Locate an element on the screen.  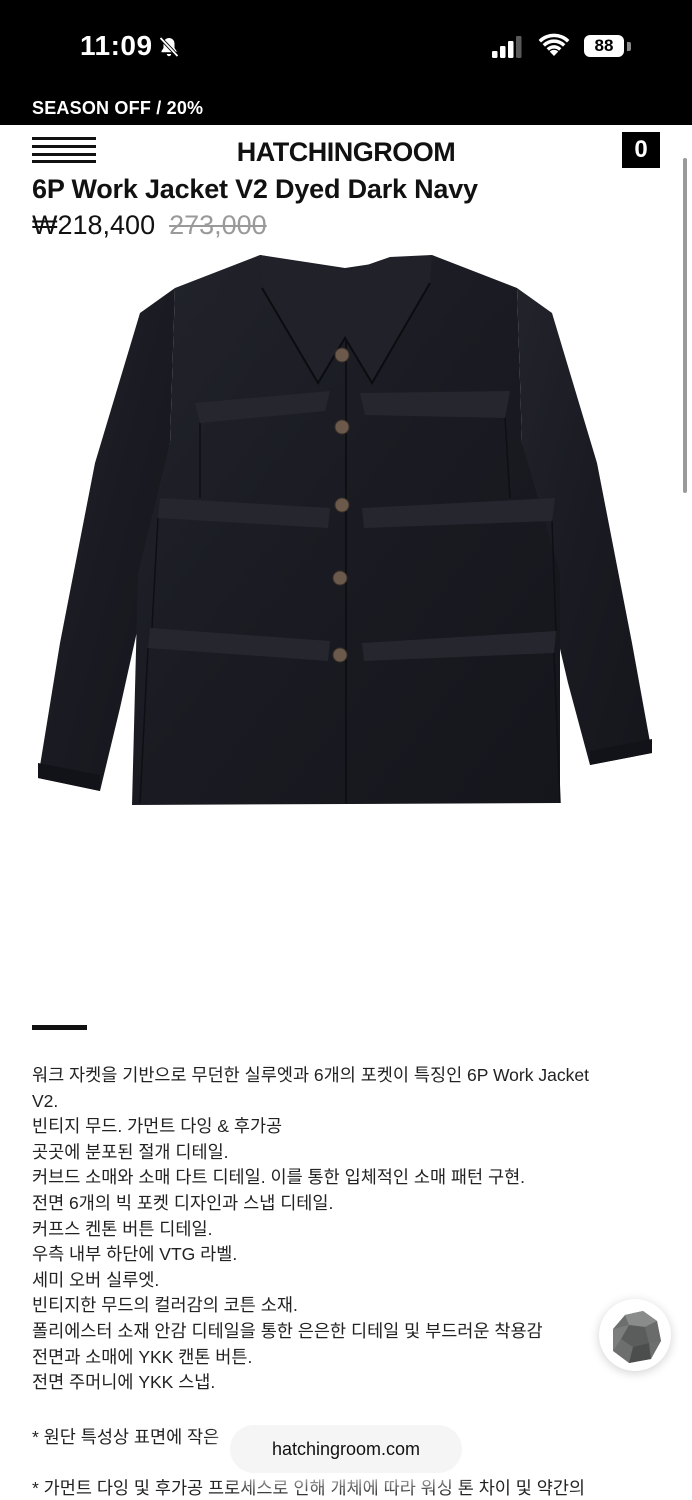
wifi-icon is located at coordinates (554, 44).